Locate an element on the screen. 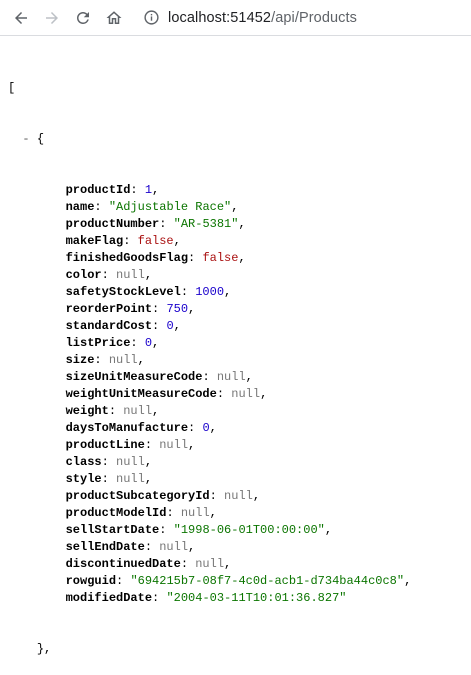 Image resolution: width=471 pixels, height=675 pixels. json-value: 1 is located at coordinates (148, 190).